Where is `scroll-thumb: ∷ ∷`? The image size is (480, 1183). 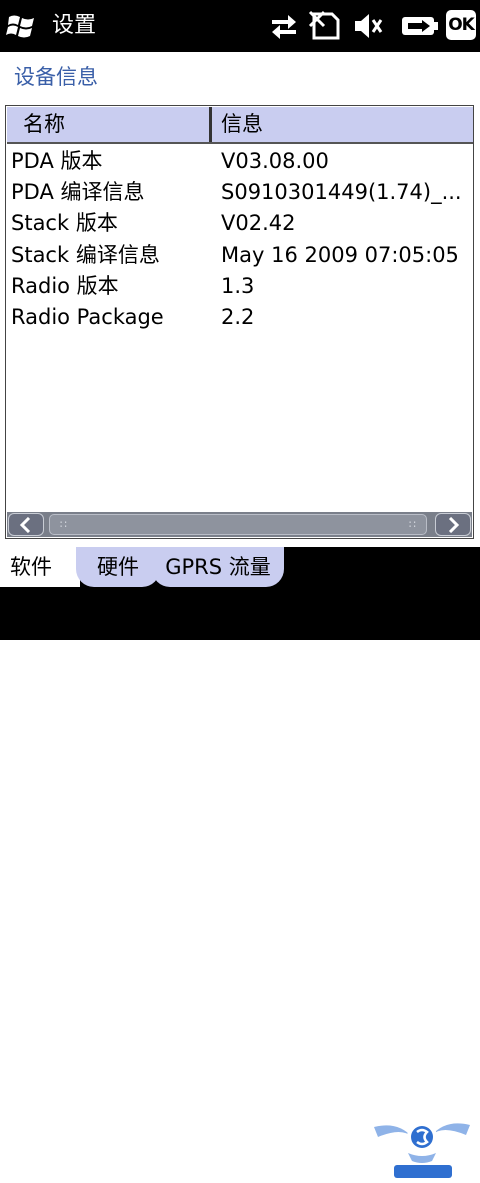
scroll-thumb: ∷ ∷ is located at coordinates (238, 524).